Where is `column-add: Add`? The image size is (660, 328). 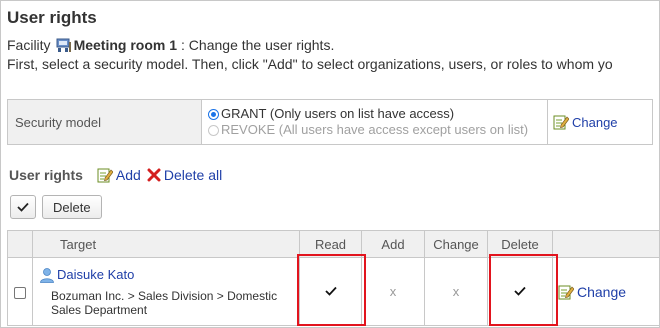 column-add: Add is located at coordinates (393, 244).